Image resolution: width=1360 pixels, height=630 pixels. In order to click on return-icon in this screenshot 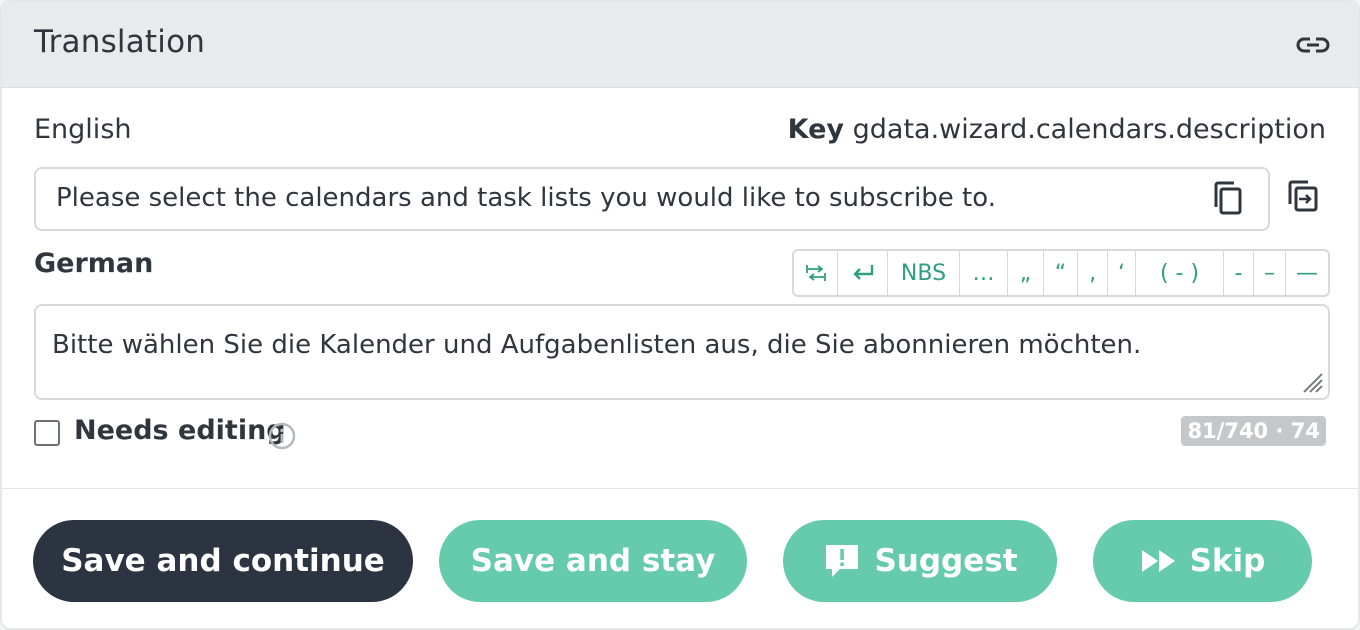, I will do `click(862, 272)`.